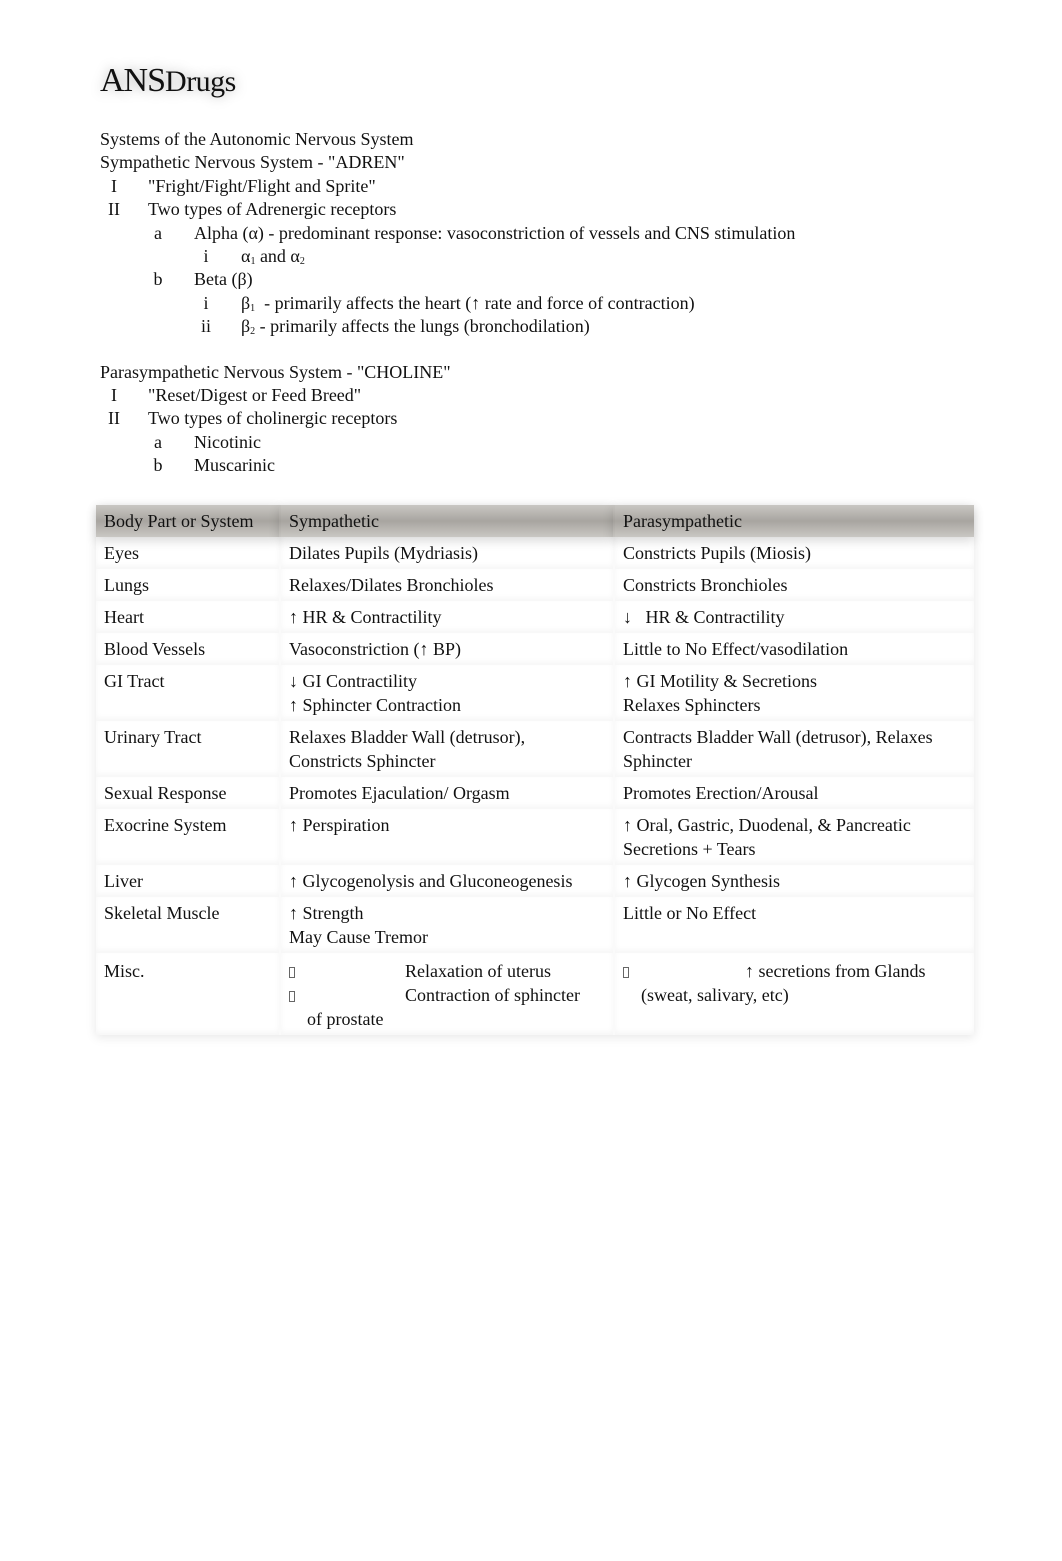 This screenshot has width=1062, height=1561. What do you see at coordinates (690, 913) in the screenshot?
I see `cell-line: Little or No Effect` at bounding box center [690, 913].